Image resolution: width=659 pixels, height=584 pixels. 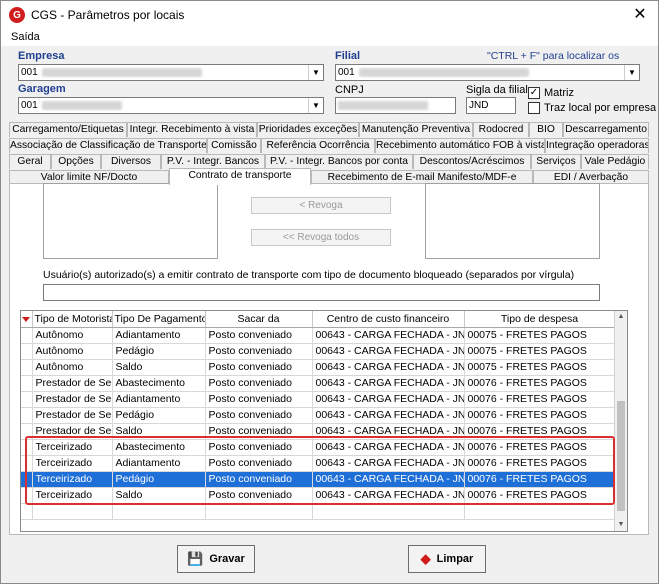 What do you see at coordinates (308, 129) in the screenshot?
I see `tab-prioridades: Prioridades exceções` at bounding box center [308, 129].